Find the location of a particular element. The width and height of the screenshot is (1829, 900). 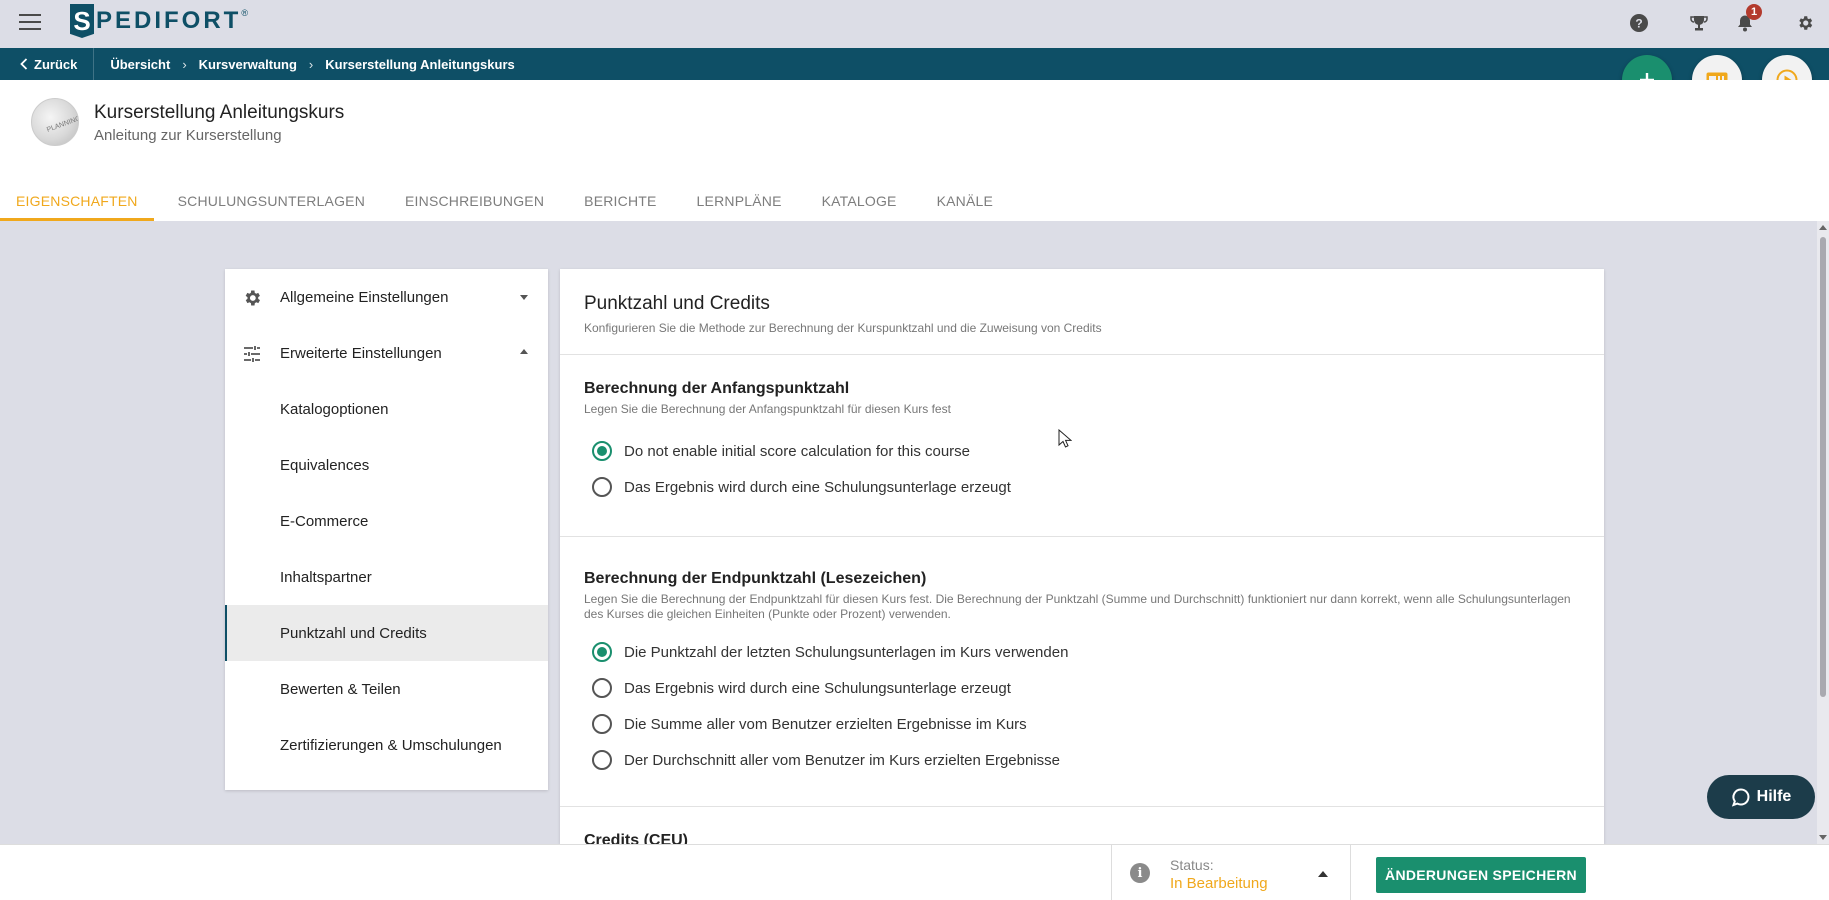

tab-enrollments: EINSCHREIBUNGEN is located at coordinates (474, 200).